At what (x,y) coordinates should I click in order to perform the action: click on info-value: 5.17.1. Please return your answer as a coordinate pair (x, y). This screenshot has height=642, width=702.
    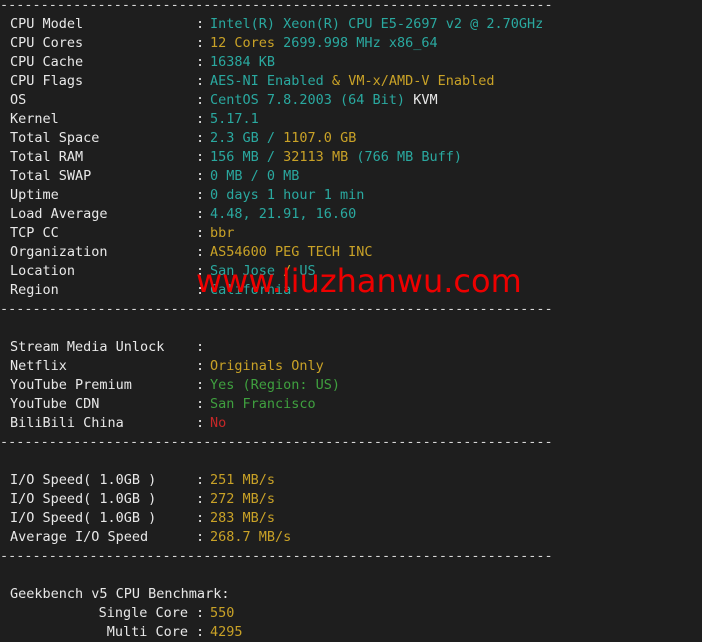
    Looking at the image, I should click on (234, 119).